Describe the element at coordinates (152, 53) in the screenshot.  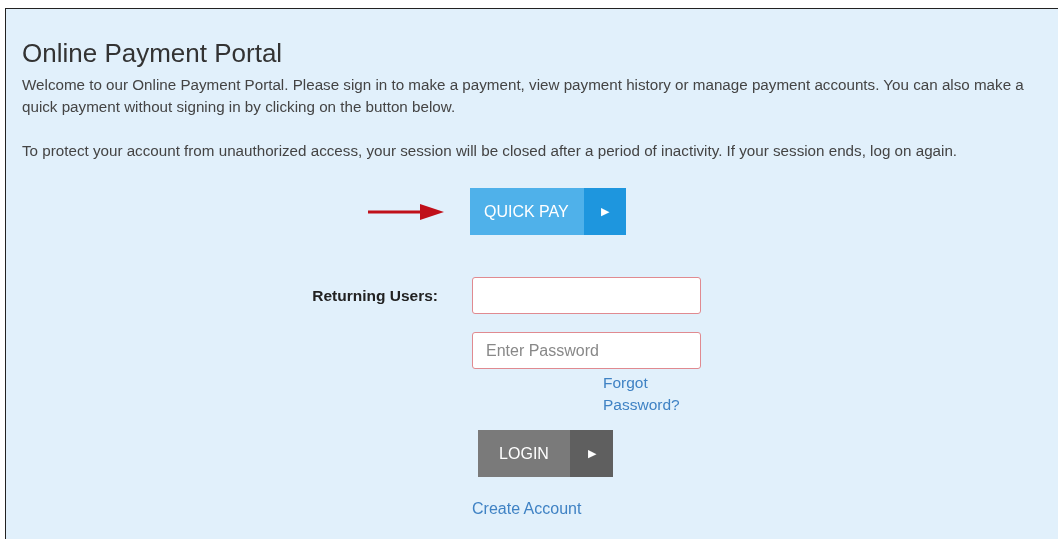
I see `page-title: Online Payment Portal` at that location.